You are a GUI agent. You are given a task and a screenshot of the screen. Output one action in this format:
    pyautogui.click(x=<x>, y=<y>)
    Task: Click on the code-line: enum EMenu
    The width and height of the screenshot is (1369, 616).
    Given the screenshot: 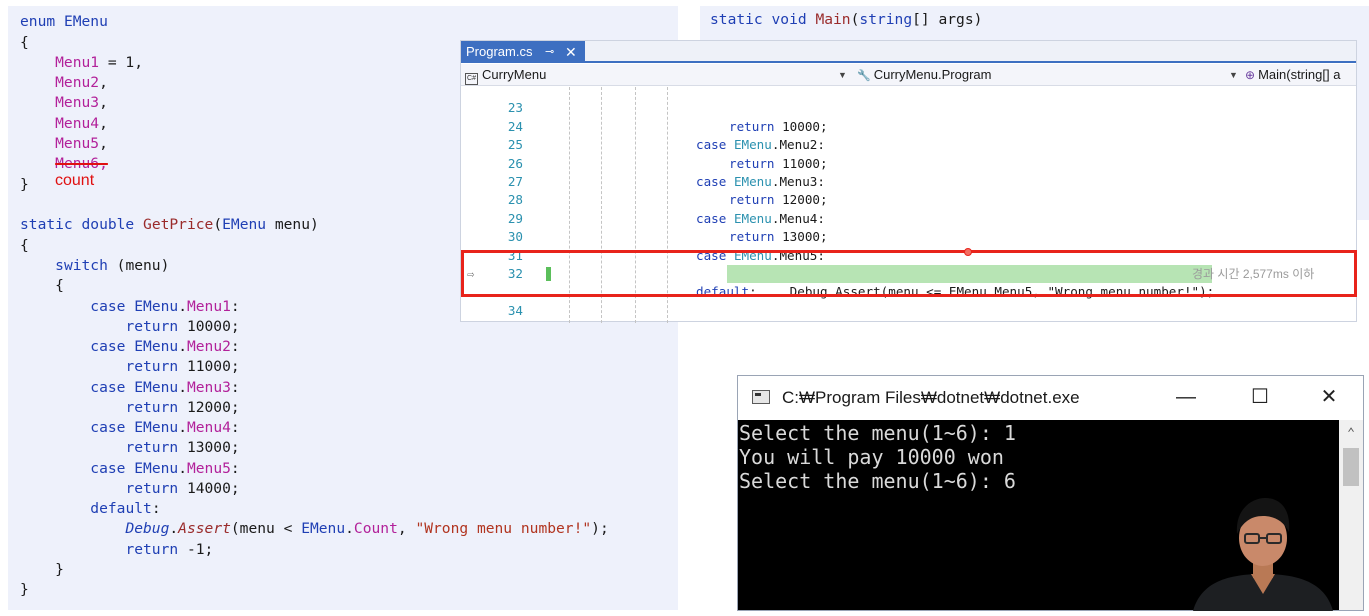 What is the action you would take?
    pyautogui.click(x=64, y=21)
    